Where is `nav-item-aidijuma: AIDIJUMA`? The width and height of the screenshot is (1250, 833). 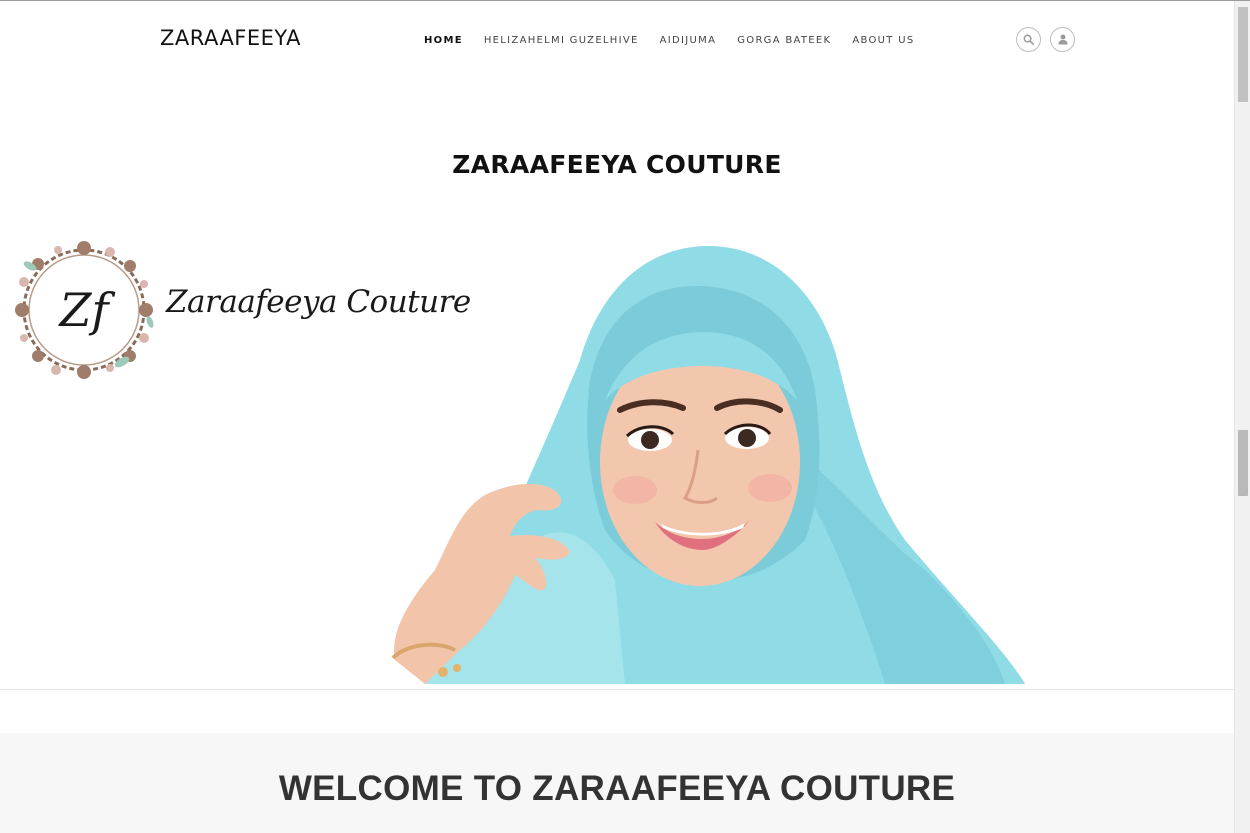 nav-item-aidijuma: AIDIJUMA is located at coordinates (688, 40).